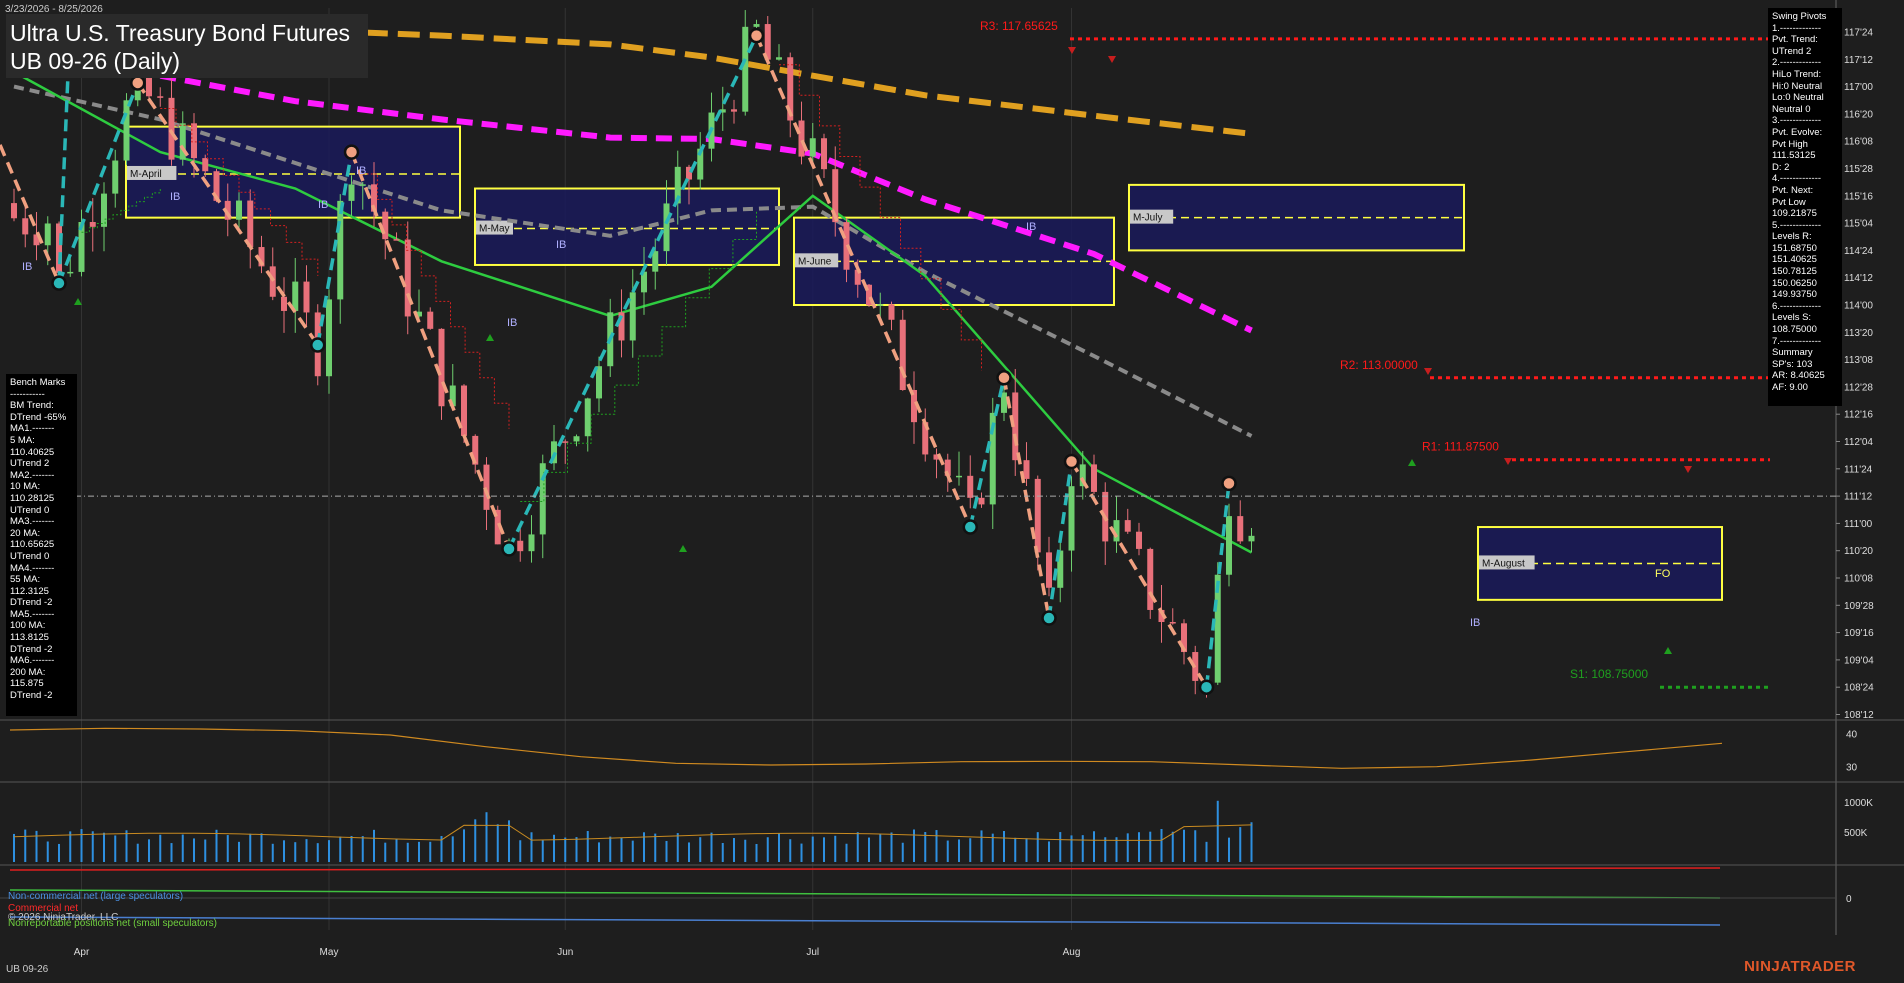 The image size is (1904, 983). Describe the element at coordinates (1460, 447) in the screenshot. I see `pivot-level-label: R1: 111.87500` at that location.